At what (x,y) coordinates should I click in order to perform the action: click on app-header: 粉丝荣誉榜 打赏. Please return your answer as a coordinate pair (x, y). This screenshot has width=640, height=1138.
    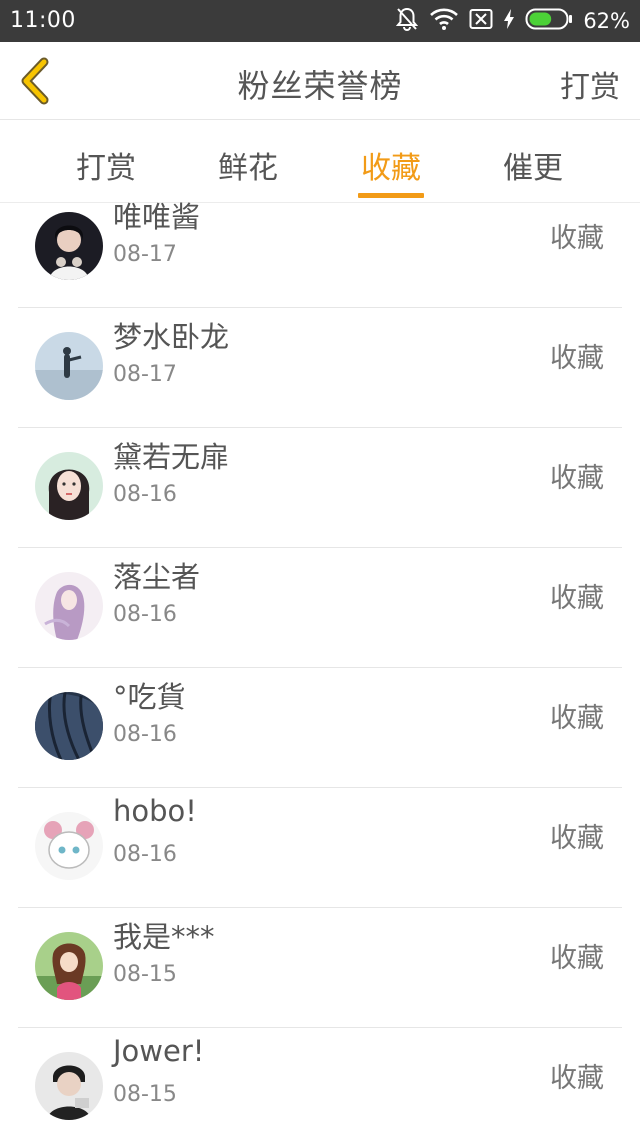
    Looking at the image, I should click on (320, 81).